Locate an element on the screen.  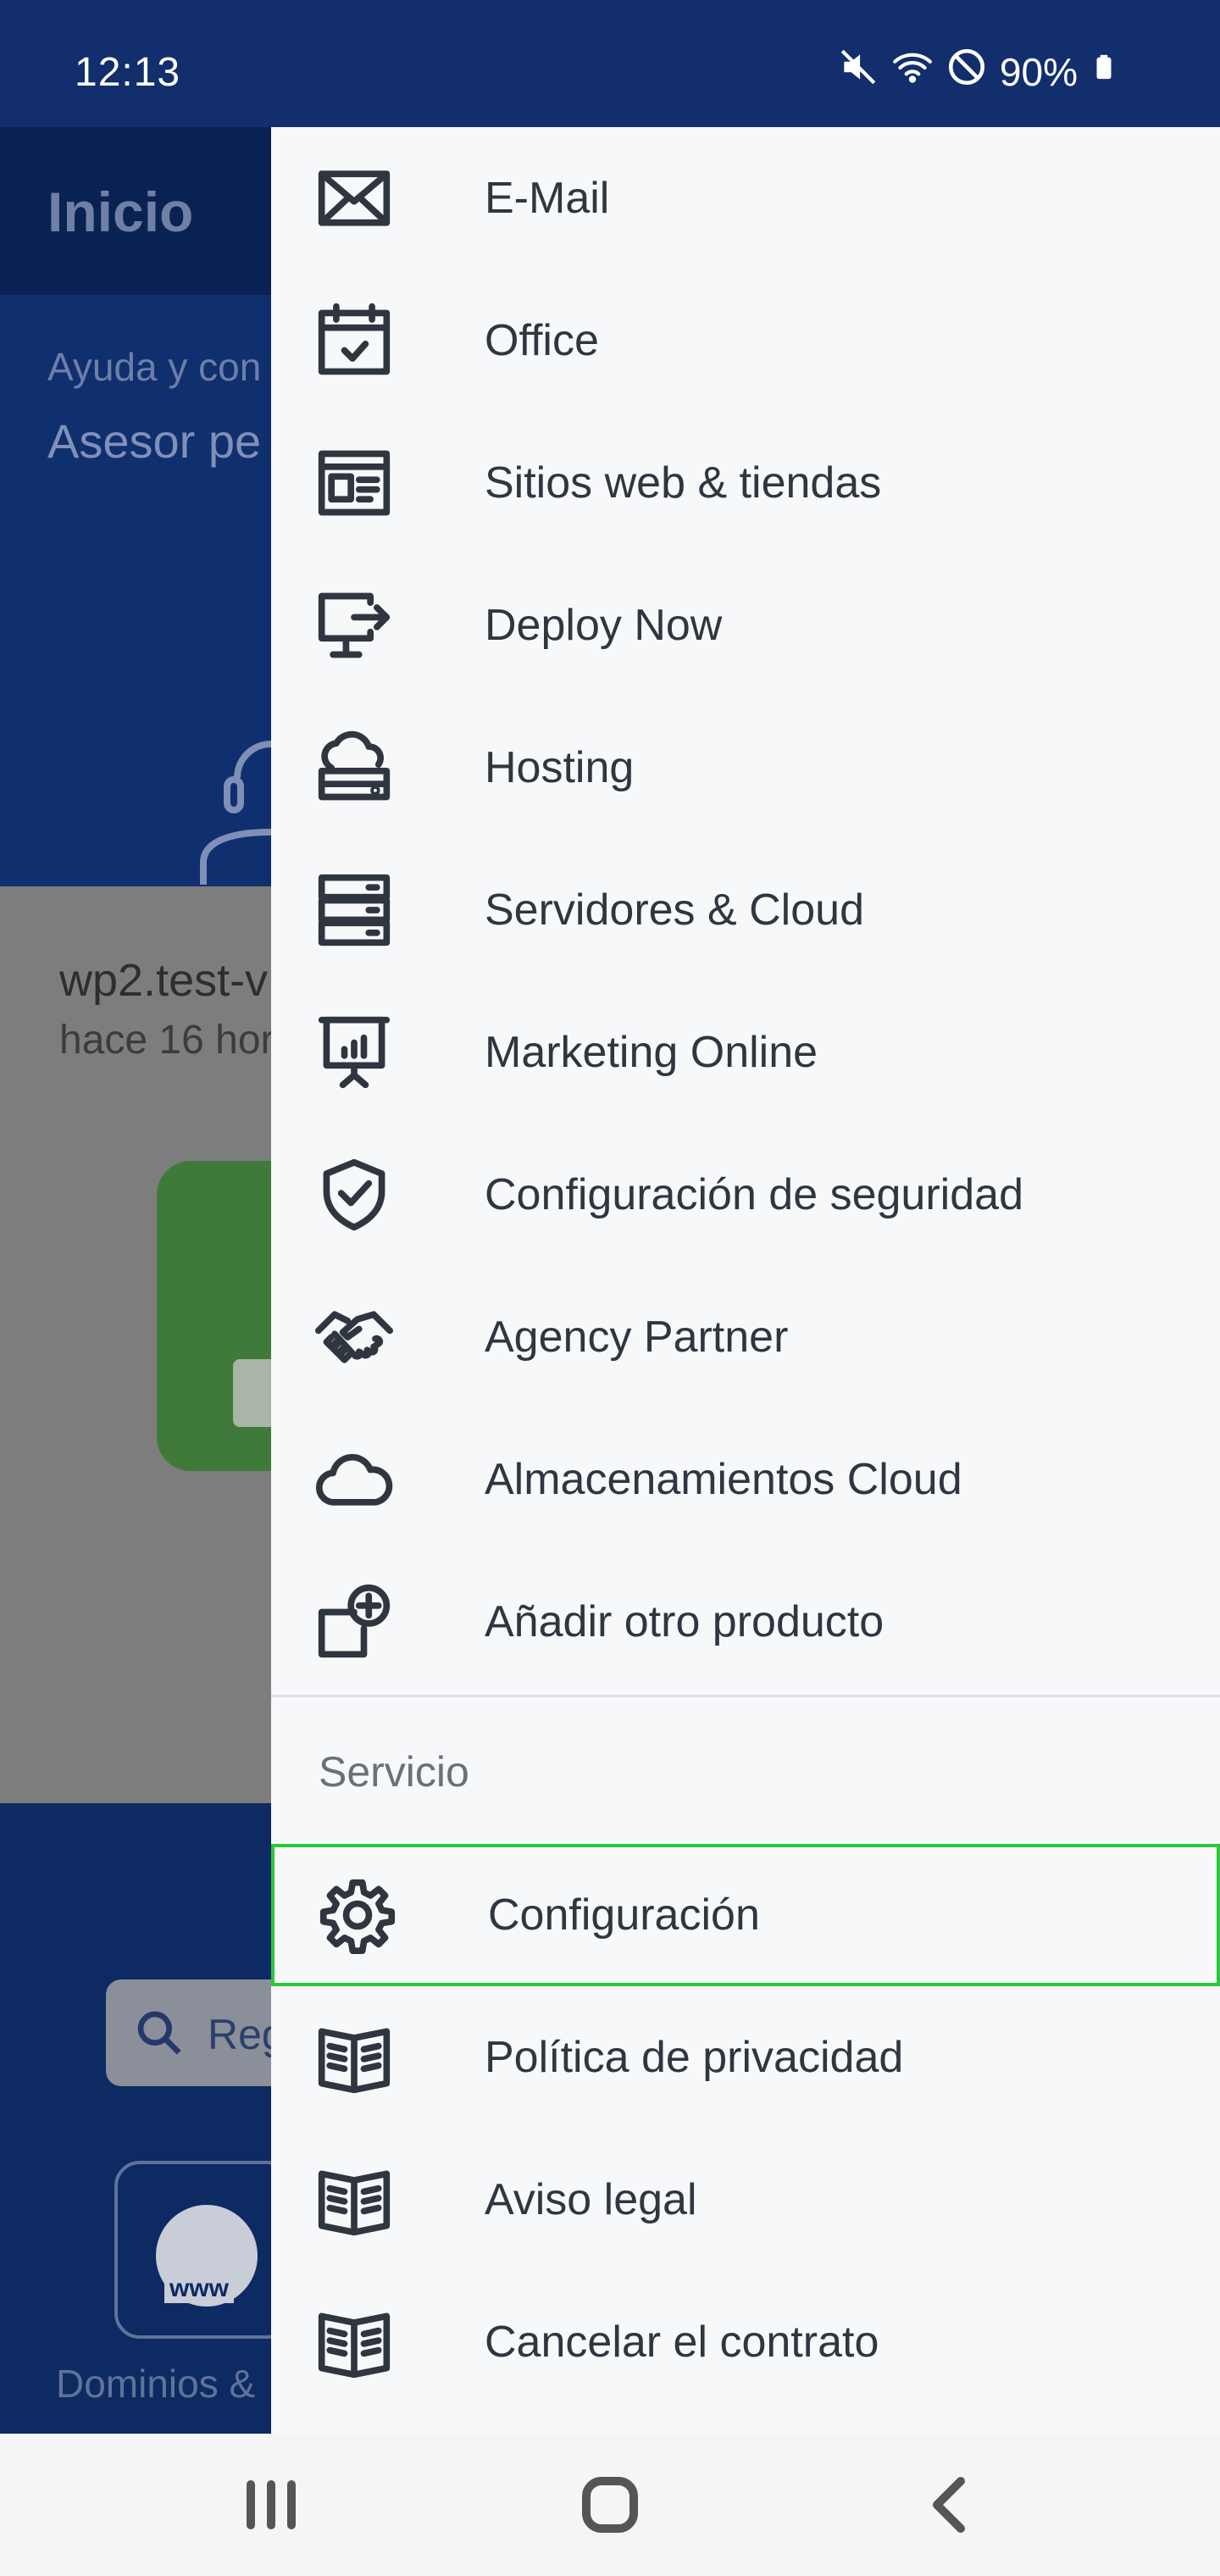
menu-item-legal-notice: Aviso legal is located at coordinates (745, 2200).